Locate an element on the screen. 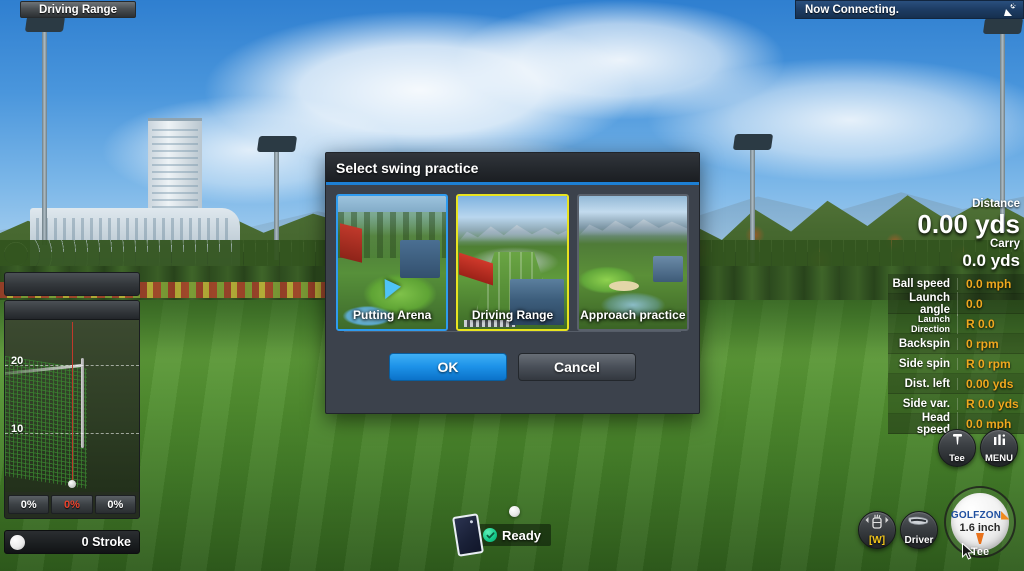  club-selector-button: [W] is located at coordinates (877, 530).